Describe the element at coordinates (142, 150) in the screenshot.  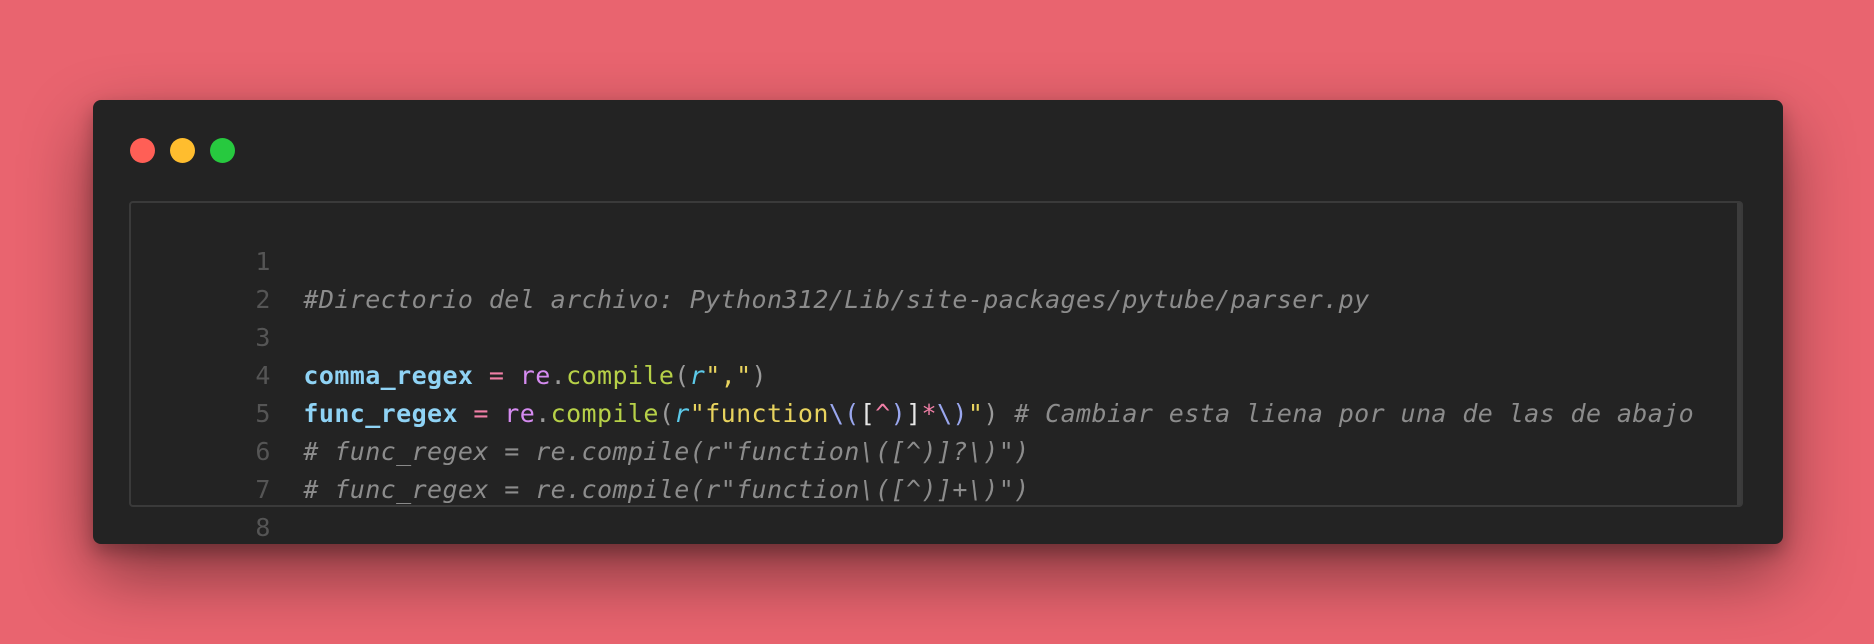
I see `close-window-button` at that location.